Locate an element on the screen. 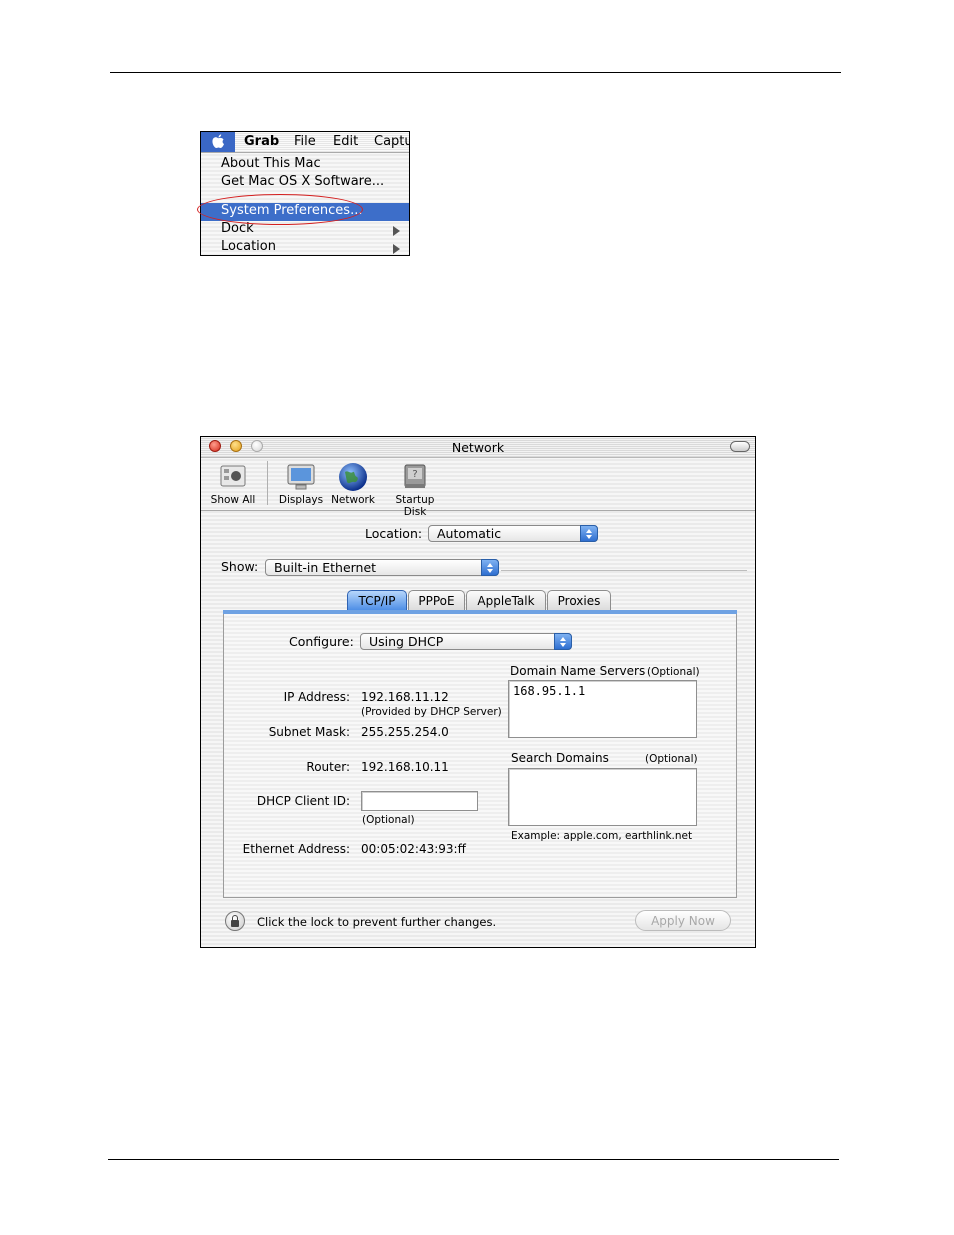  location-value: Automatic is located at coordinates (469, 533).